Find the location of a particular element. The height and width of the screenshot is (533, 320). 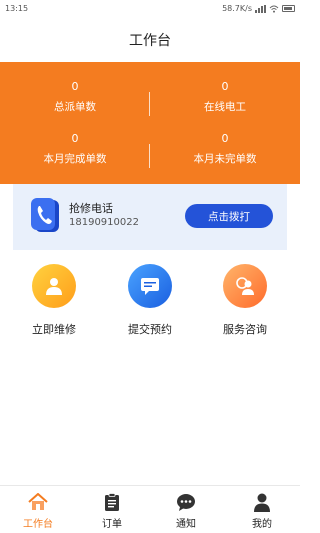

page-title: 工作台 is located at coordinates (150, 41).